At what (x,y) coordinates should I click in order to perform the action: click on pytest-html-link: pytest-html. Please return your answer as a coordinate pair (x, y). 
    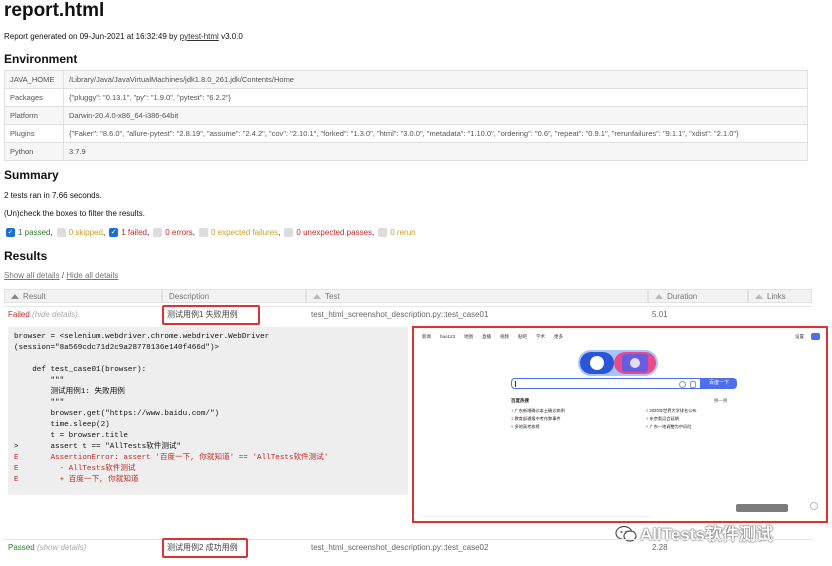
    Looking at the image, I should click on (199, 36).